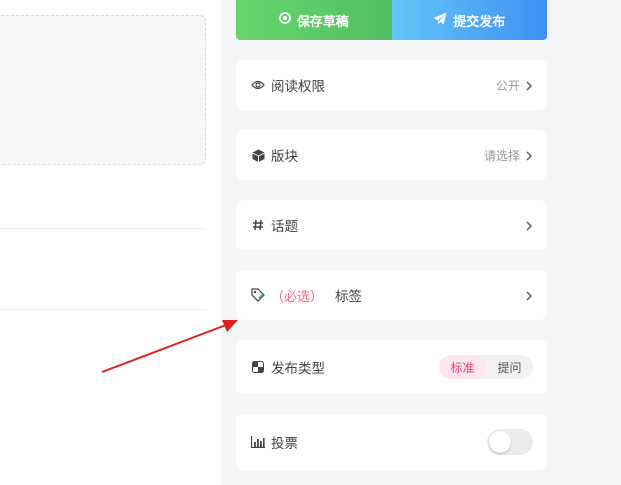 This screenshot has height=485, width=621. I want to click on topic-row: 话题, so click(391, 225).